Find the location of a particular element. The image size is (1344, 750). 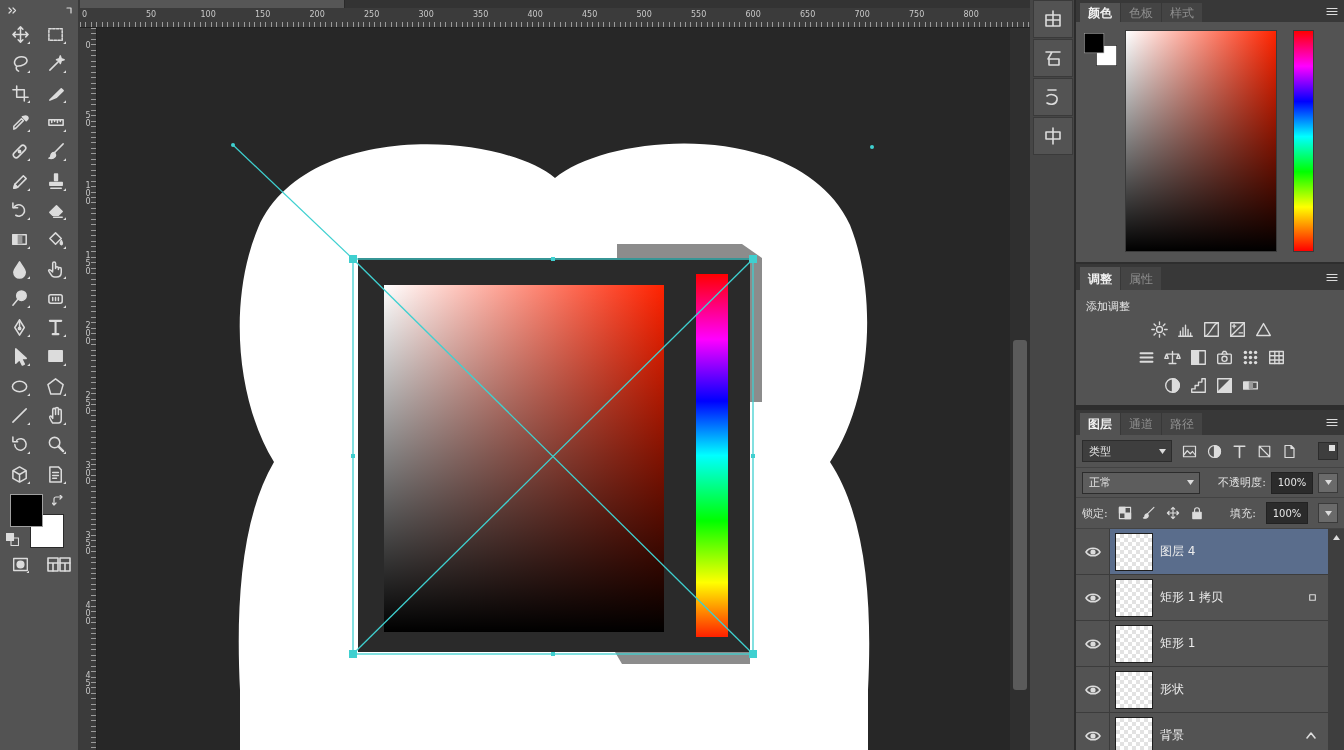

double-chevron-icon is located at coordinates (12, 10).